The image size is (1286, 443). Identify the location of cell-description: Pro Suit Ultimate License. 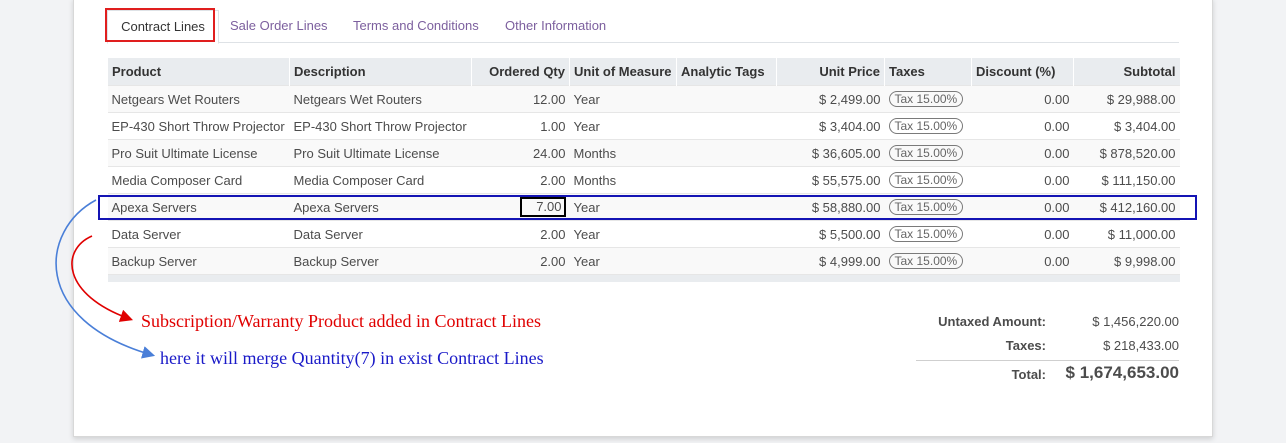
(380, 153).